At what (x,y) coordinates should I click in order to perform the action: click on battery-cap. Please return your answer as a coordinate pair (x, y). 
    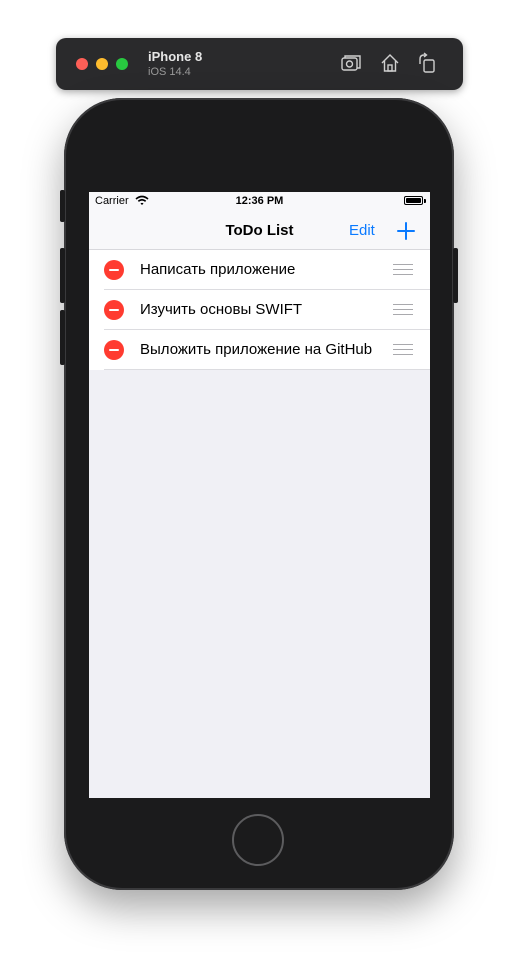
    Looking at the image, I should click on (425, 201).